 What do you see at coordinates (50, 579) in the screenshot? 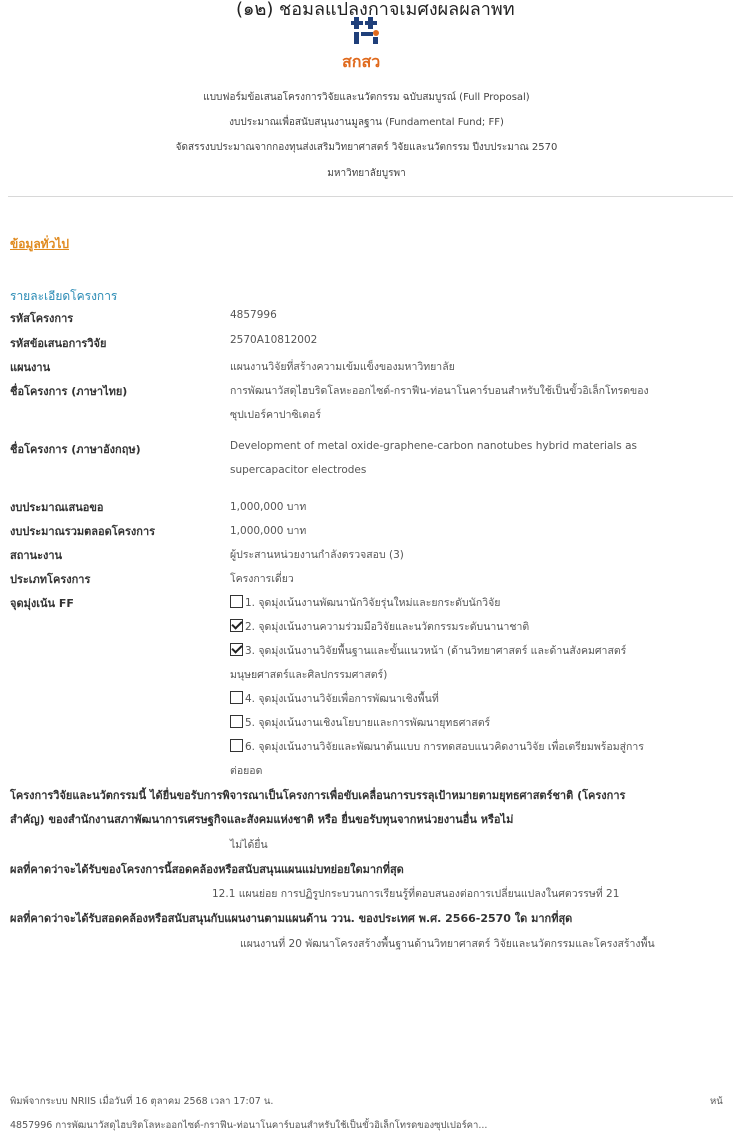
I see `type-label: ประเภทโครงการ` at bounding box center [50, 579].